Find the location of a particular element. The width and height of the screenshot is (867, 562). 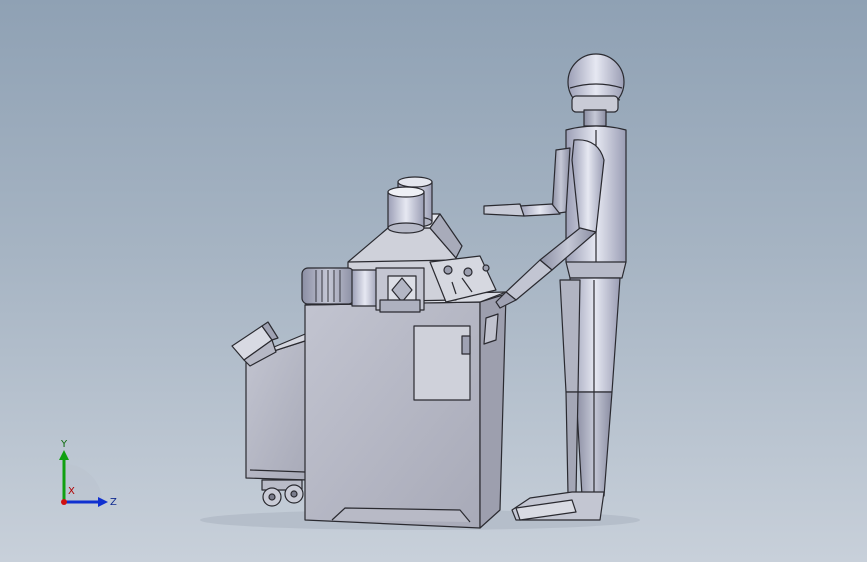

figure-feet is located at coordinates (558, 506).